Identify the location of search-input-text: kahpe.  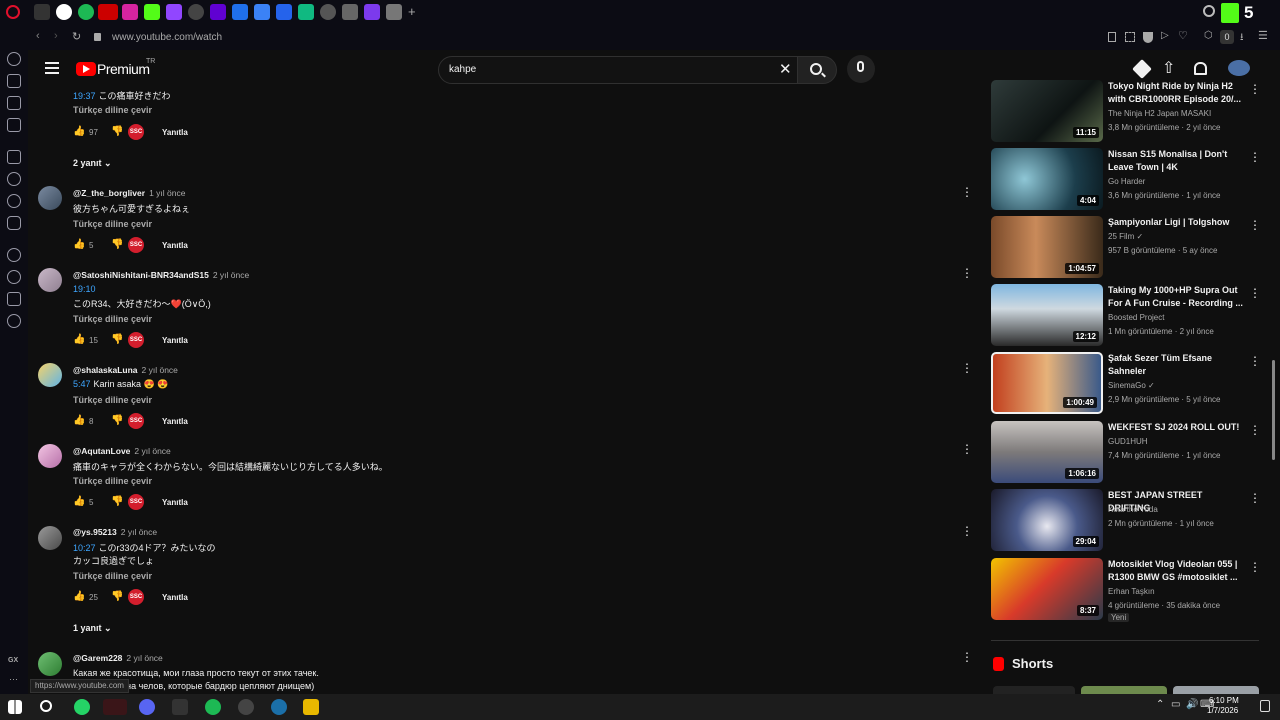
(462, 69).